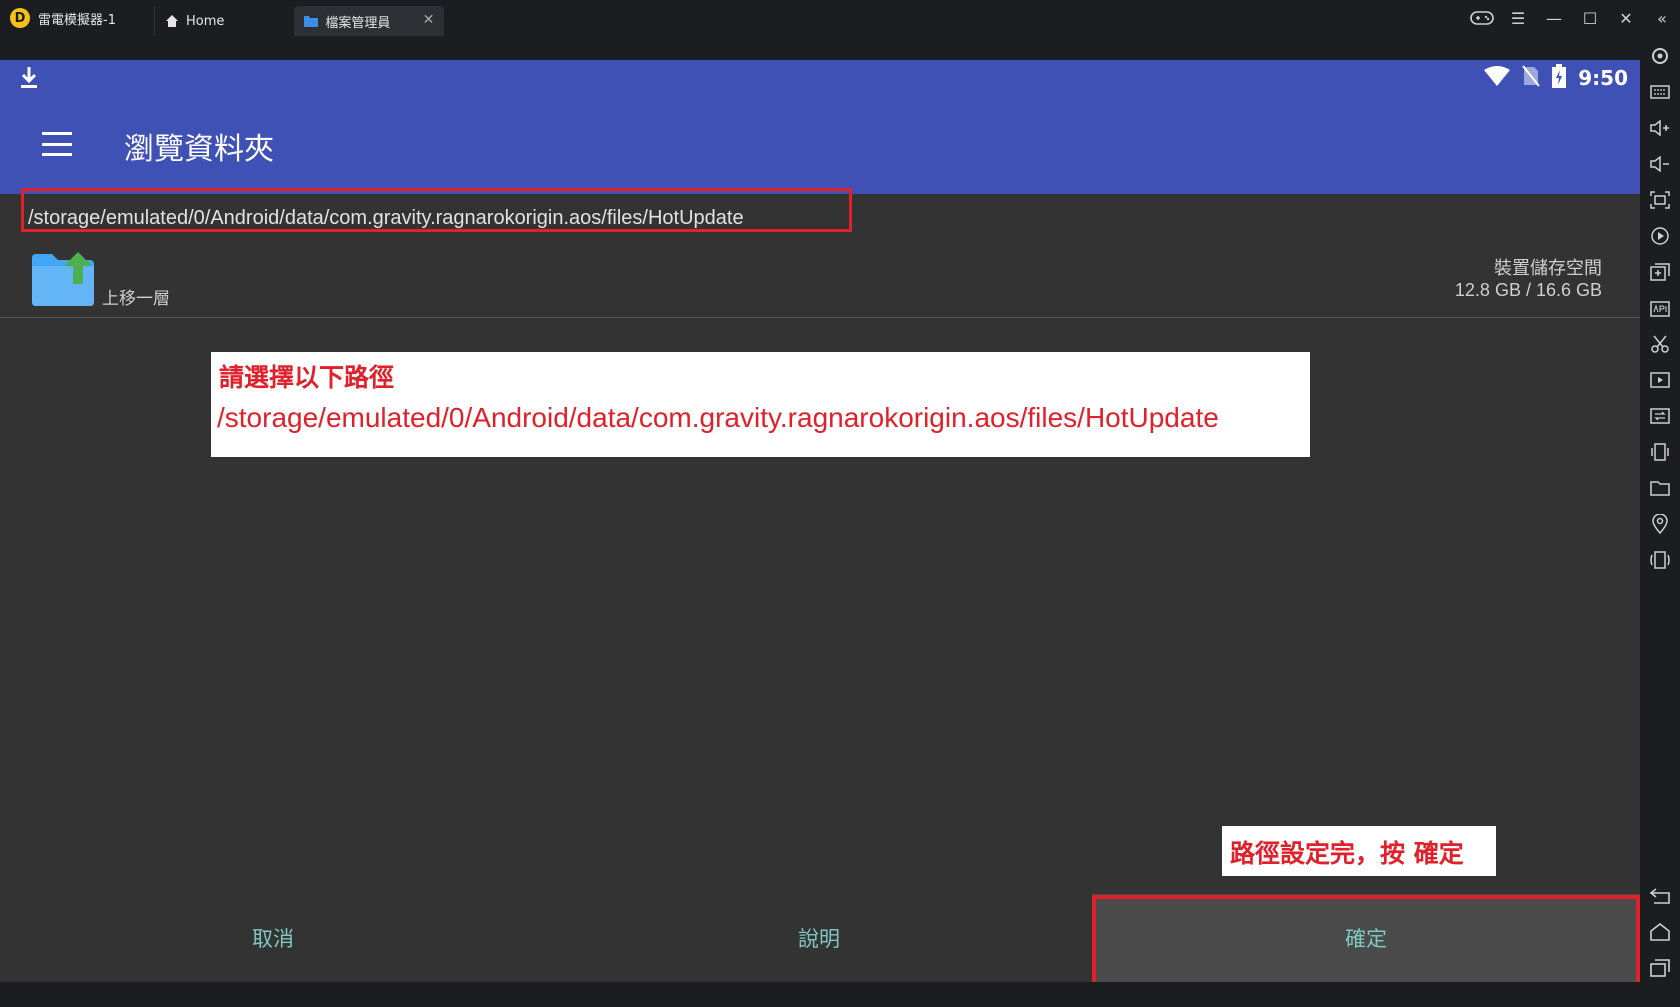  I want to click on tab-file-manager-label: 檔案管理員, so click(358, 23).